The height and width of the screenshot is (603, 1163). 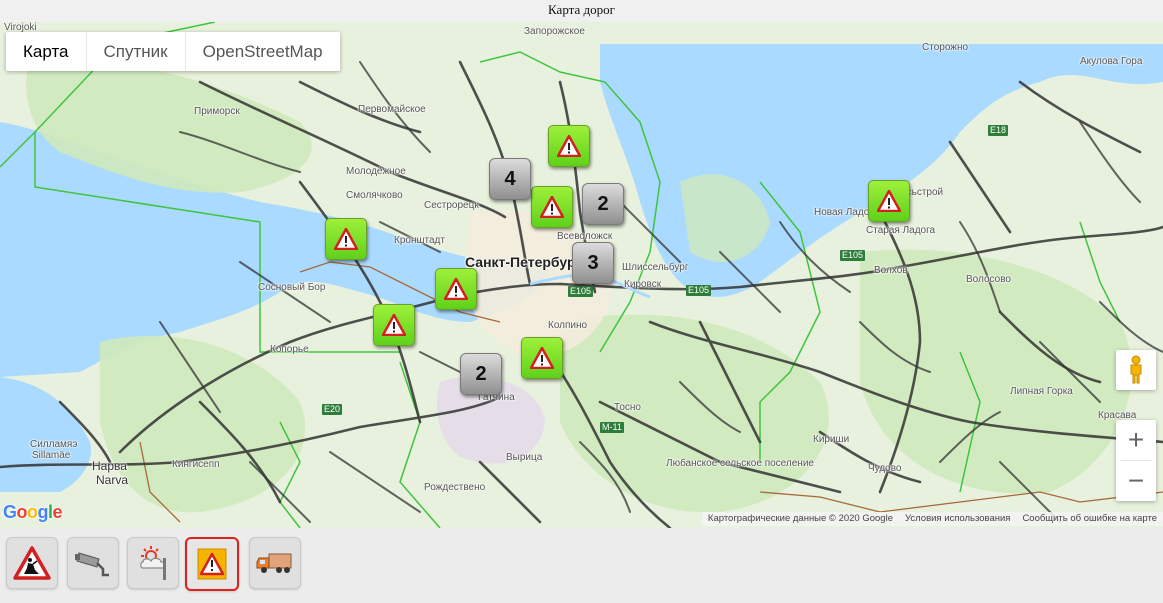 What do you see at coordinates (109, 466) in the screenshot?
I see `city-label-narva: Нарва` at bounding box center [109, 466].